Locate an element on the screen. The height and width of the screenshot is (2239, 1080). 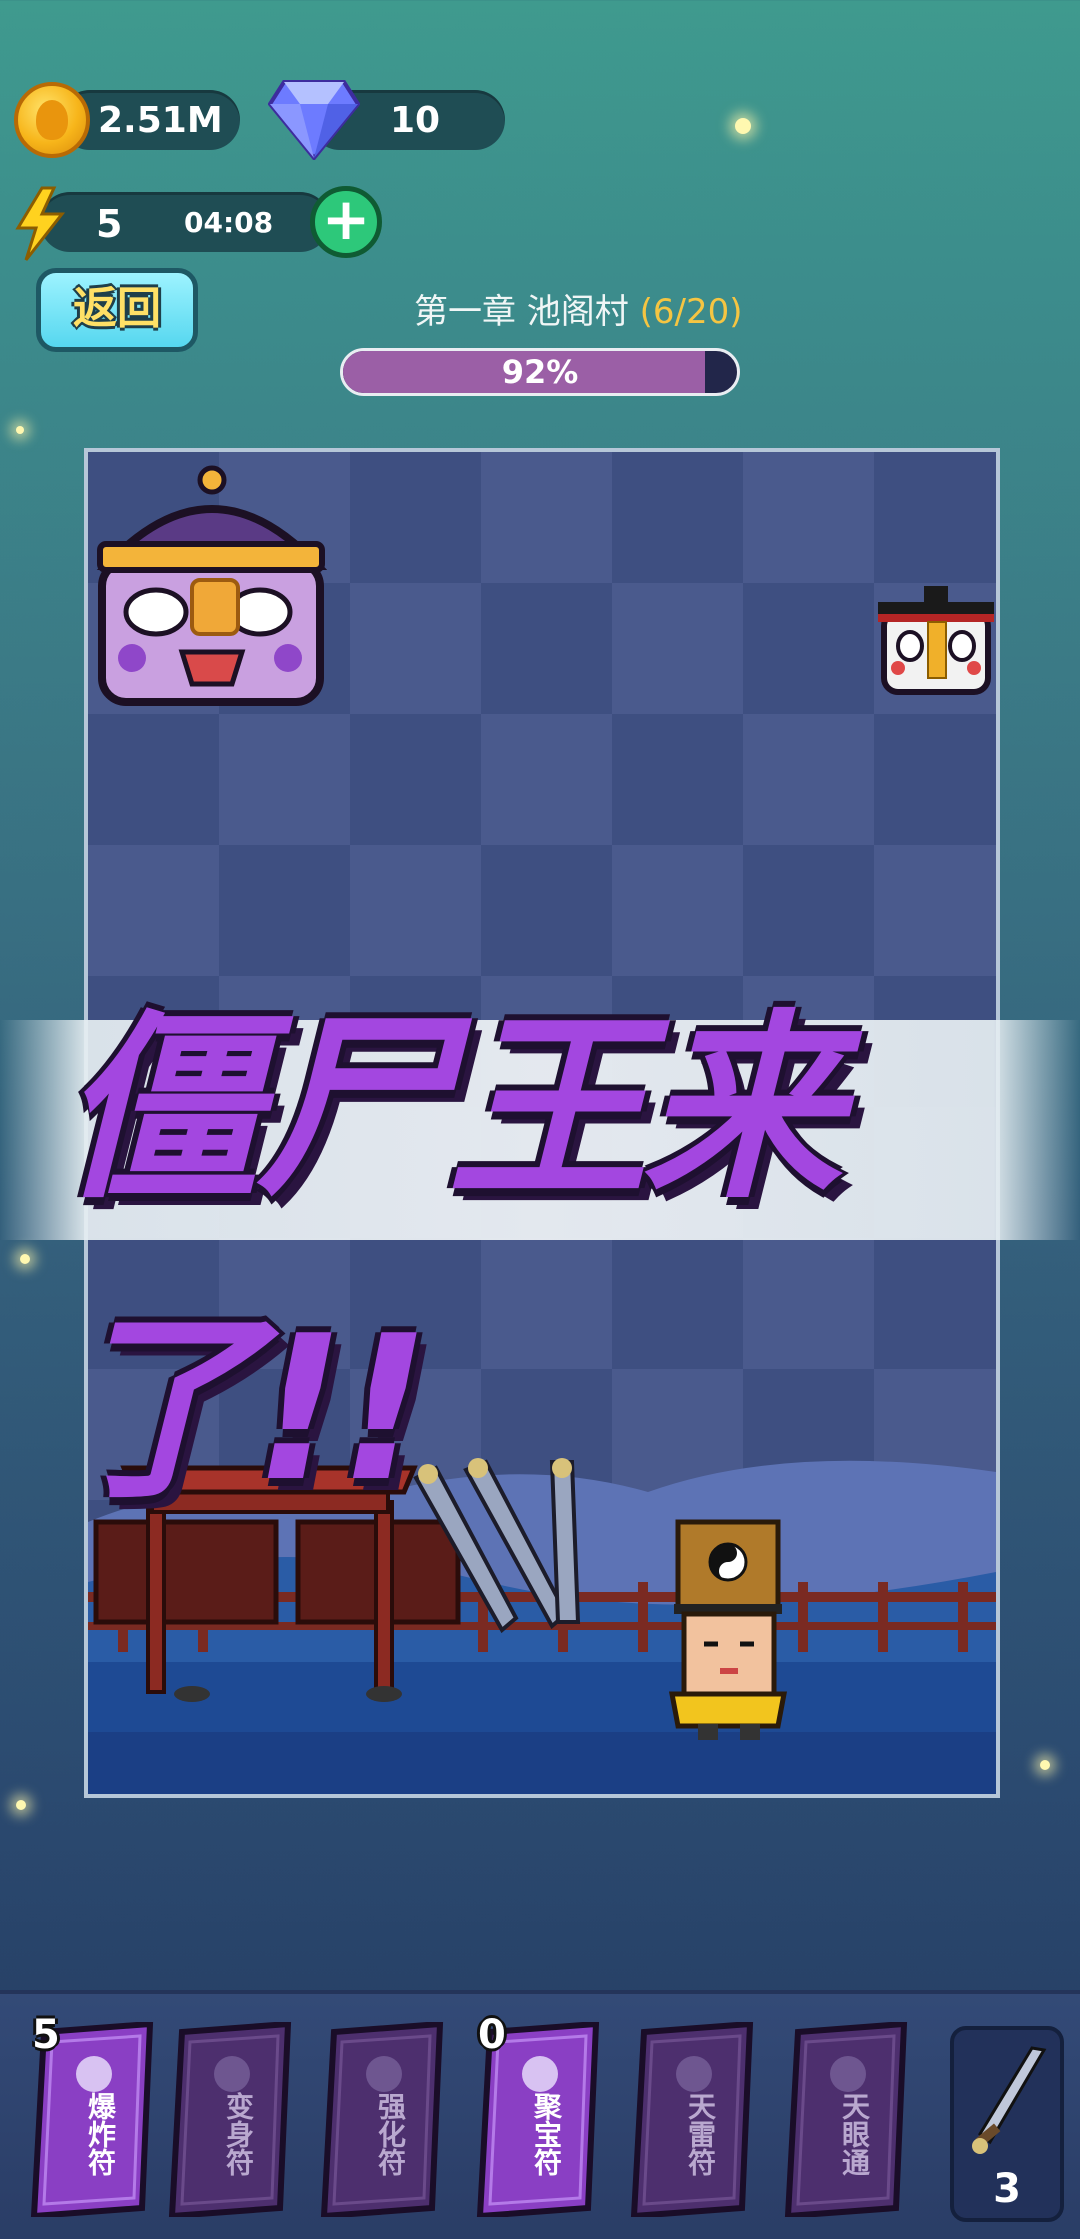
skill-card: 变身符 is located at coordinates (232, 2119).